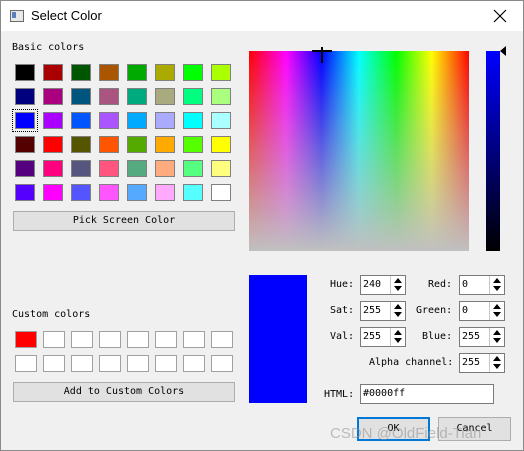  I want to click on val-spinbox: 255, so click(383, 337).